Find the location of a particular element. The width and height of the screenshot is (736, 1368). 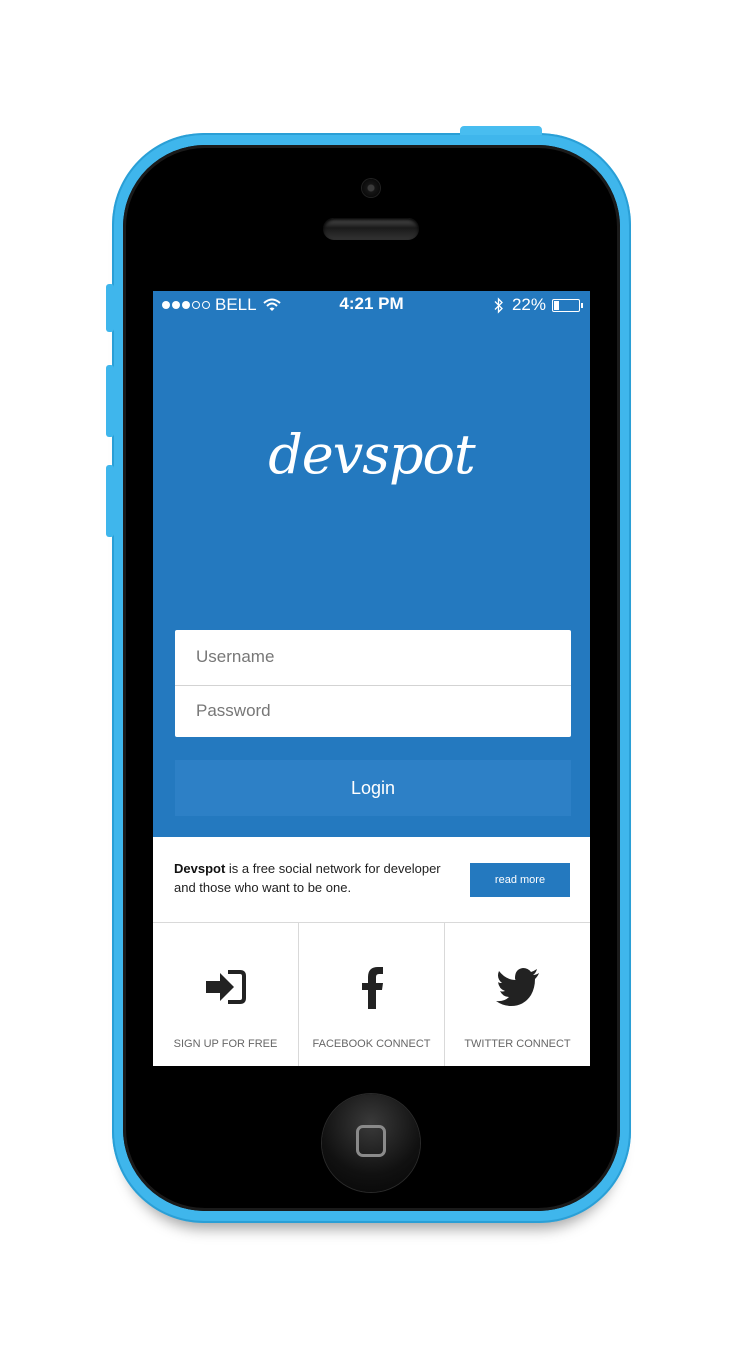

mute-switch is located at coordinates (110, 308).